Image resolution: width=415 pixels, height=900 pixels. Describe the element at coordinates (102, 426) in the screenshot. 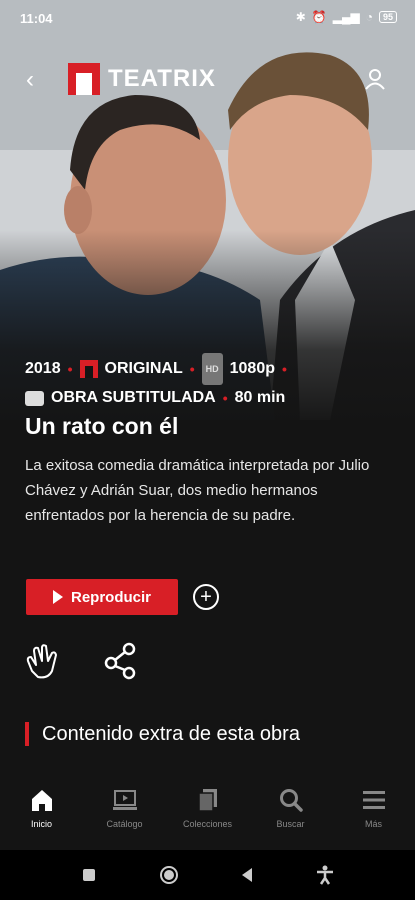

I see `show-title: Un rato con él` at that location.